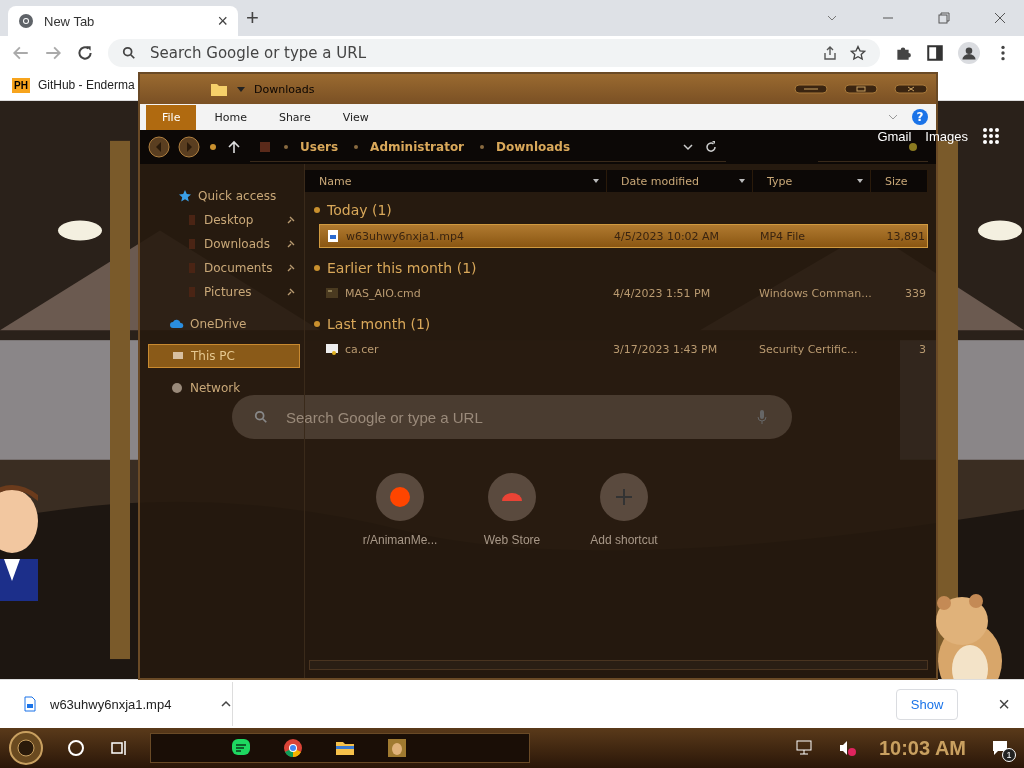 This screenshot has width=1024, height=768. What do you see at coordinates (224, 268) in the screenshot?
I see `sidebar-item: Documents` at bounding box center [224, 268].